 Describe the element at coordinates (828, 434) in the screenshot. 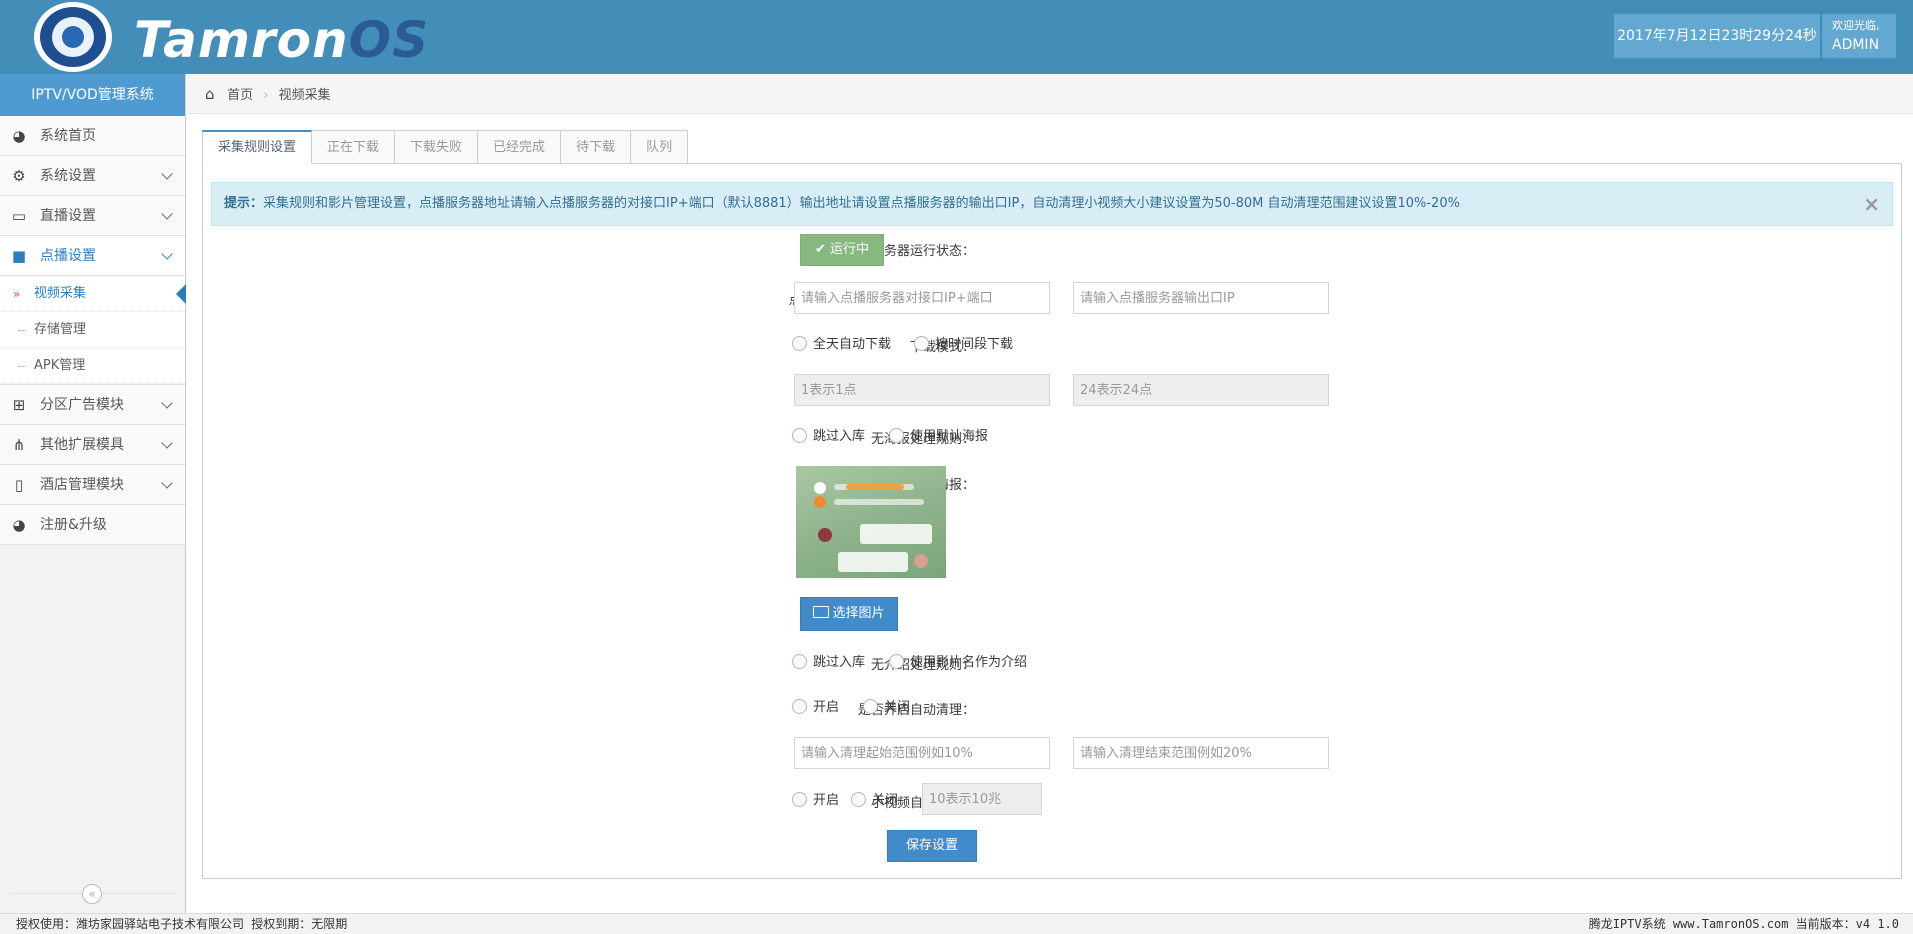

I see `radio-no-poster-skip: 跳过入库` at that location.